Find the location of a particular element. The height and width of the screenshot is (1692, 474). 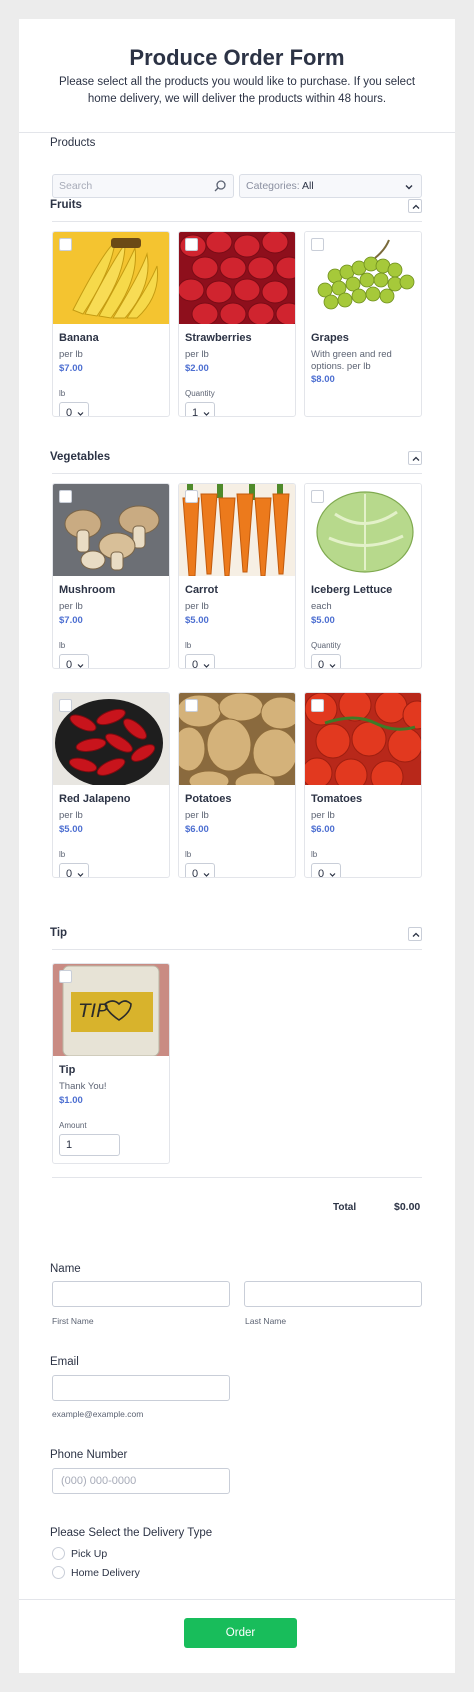

form-footer: Order is located at coordinates (237, 1636).